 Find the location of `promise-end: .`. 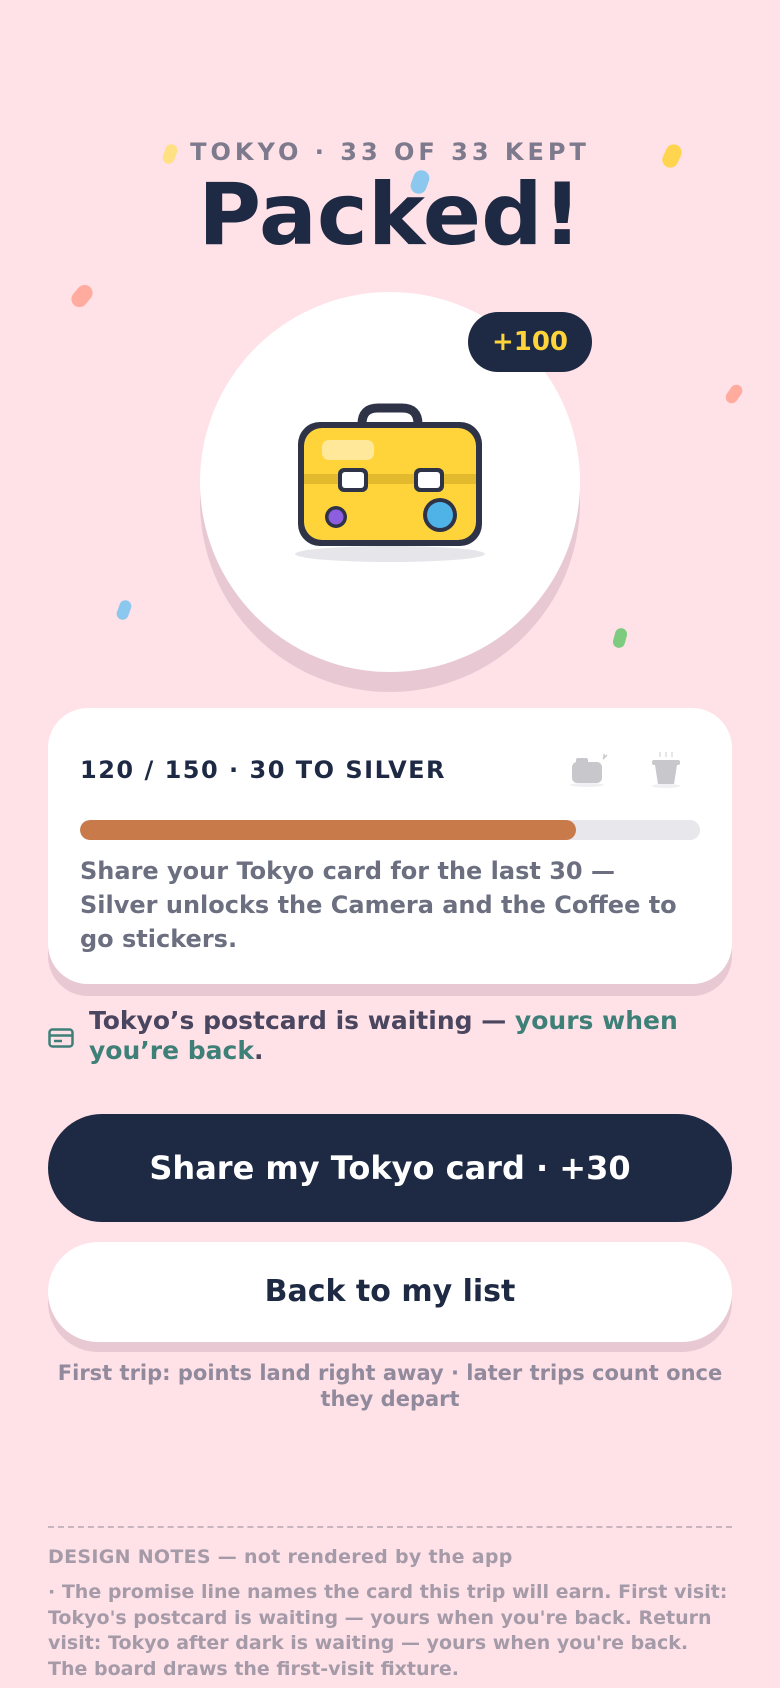

promise-end: . is located at coordinates (258, 1050).